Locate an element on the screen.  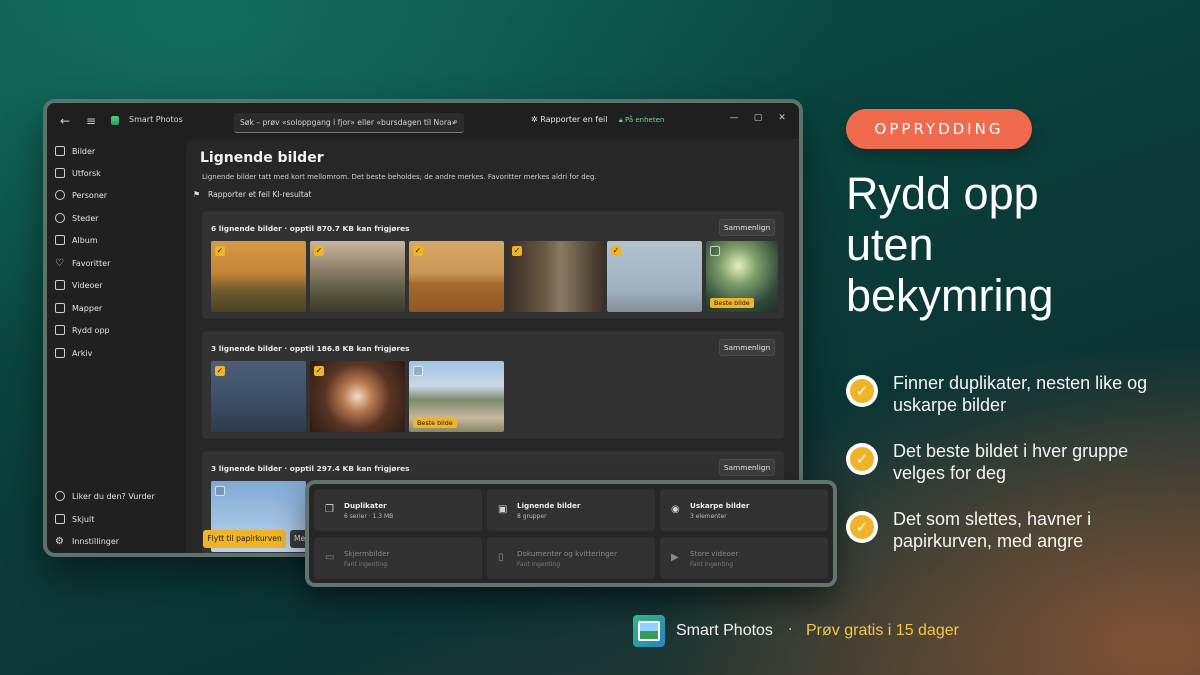
category-title: Dokumenter og kvitteringer is located at coordinates (567, 553).